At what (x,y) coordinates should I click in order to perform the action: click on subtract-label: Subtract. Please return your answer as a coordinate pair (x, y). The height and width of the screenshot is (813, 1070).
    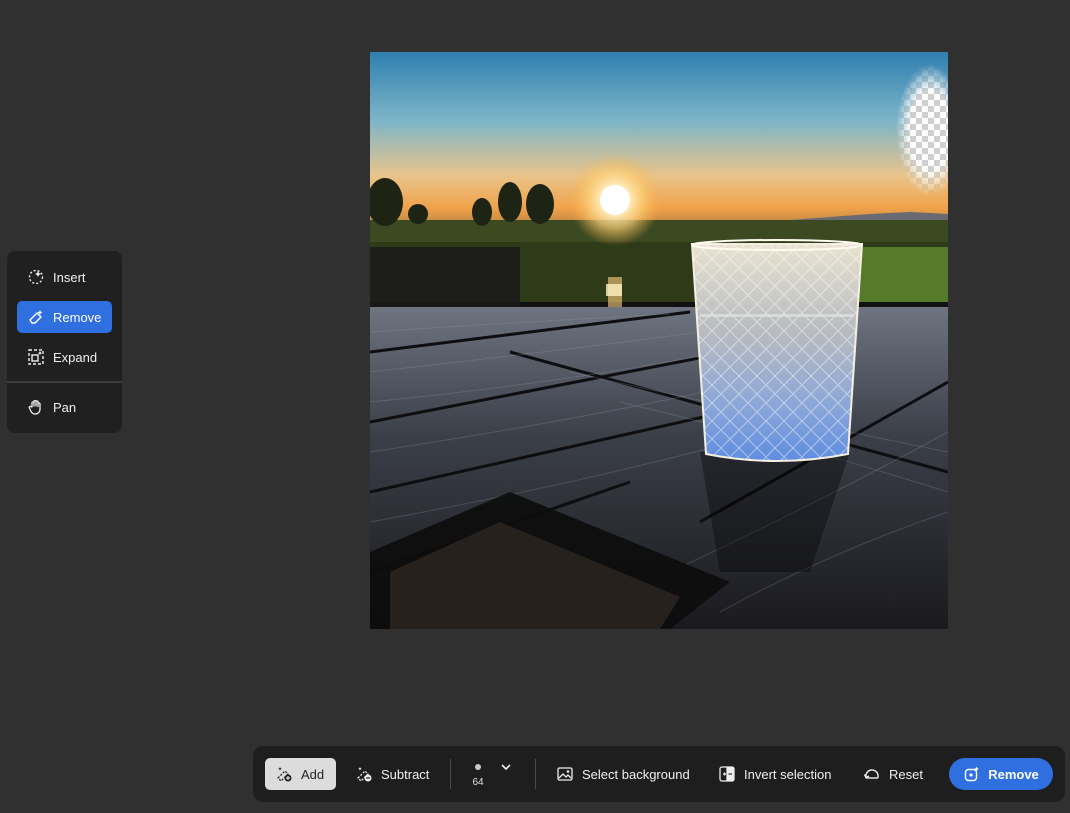
    Looking at the image, I should click on (405, 774).